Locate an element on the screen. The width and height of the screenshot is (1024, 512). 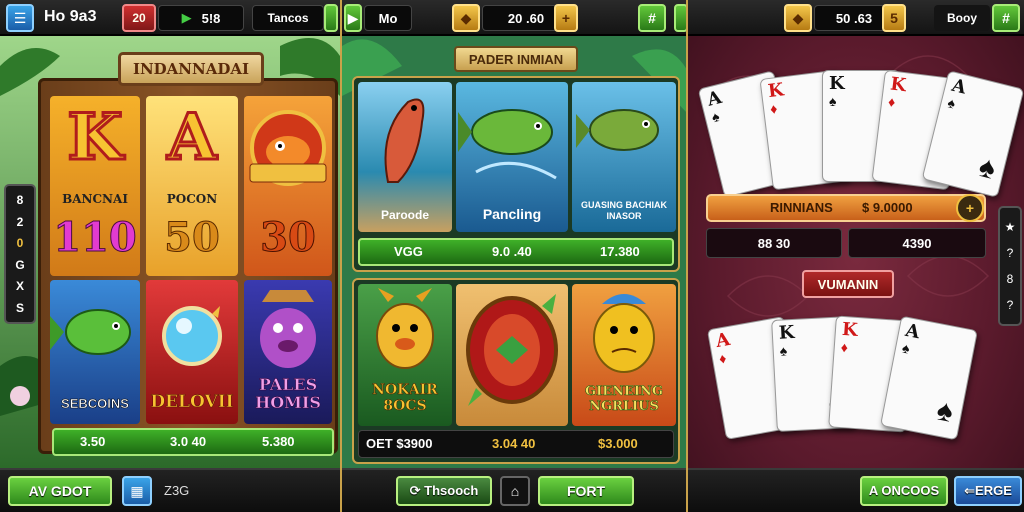
table-label: VUMANIN is located at coordinates (848, 284).